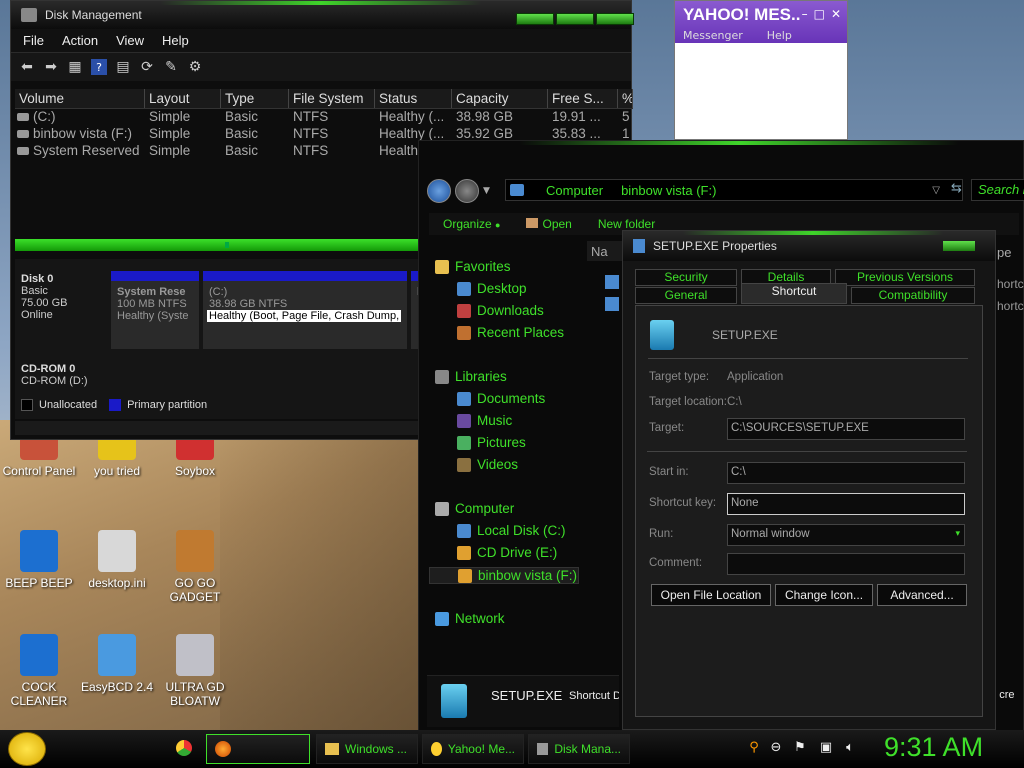 The image size is (1024, 768). Describe the element at coordinates (27, 67) in the screenshot. I see `back-arrow-icon: ⬅` at that location.